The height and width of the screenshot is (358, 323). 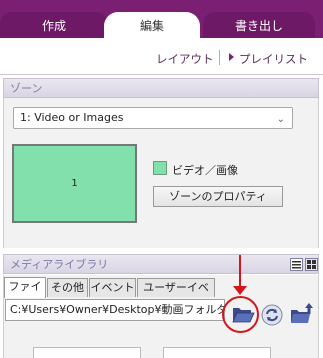 What do you see at coordinates (161, 264) in the screenshot?
I see `media-library-header: メディアライブラリ` at bounding box center [161, 264].